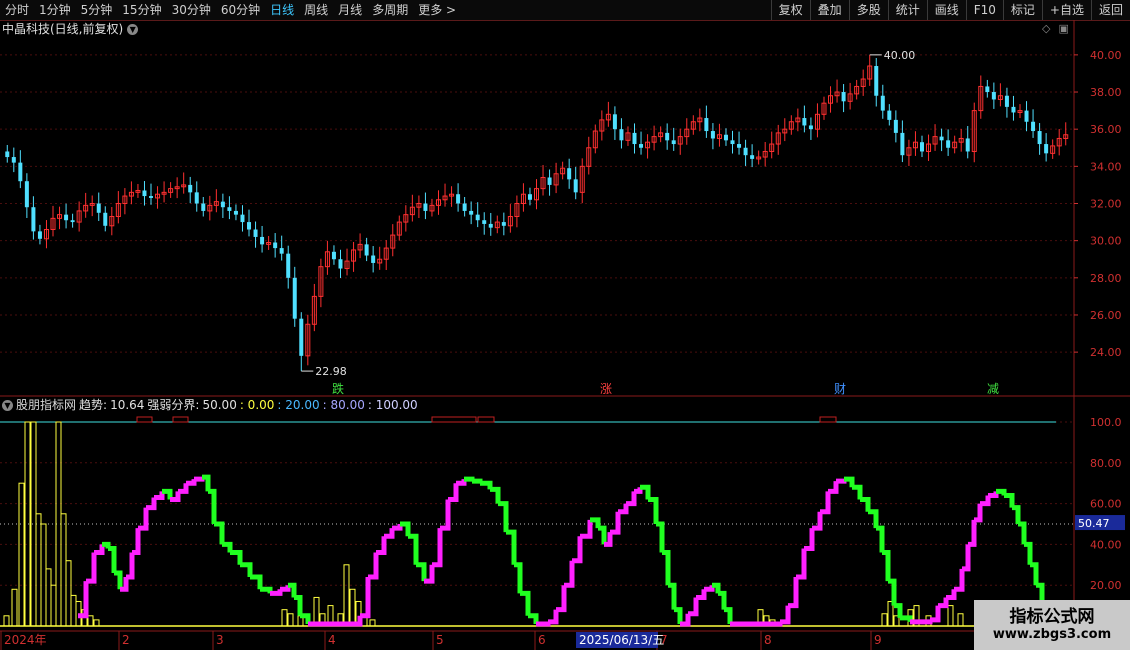  I want to click on action-button-2: 多股, so click(868, 10).